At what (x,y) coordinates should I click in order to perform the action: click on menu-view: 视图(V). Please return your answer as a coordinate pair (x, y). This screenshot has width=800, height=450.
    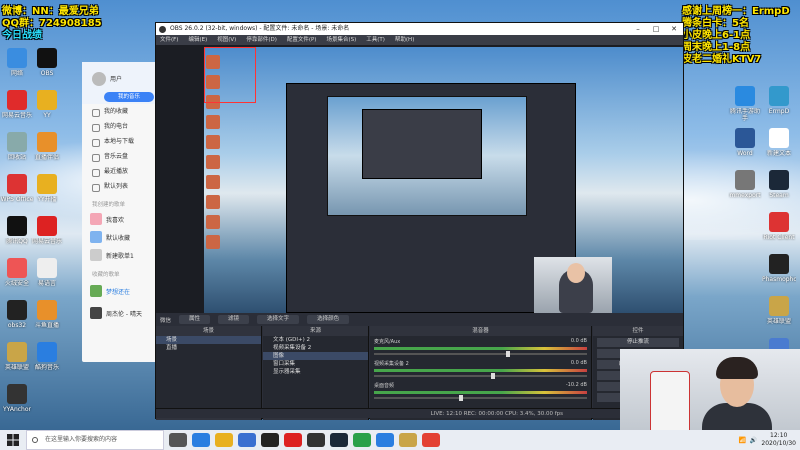
    Looking at the image, I should click on (226, 40).